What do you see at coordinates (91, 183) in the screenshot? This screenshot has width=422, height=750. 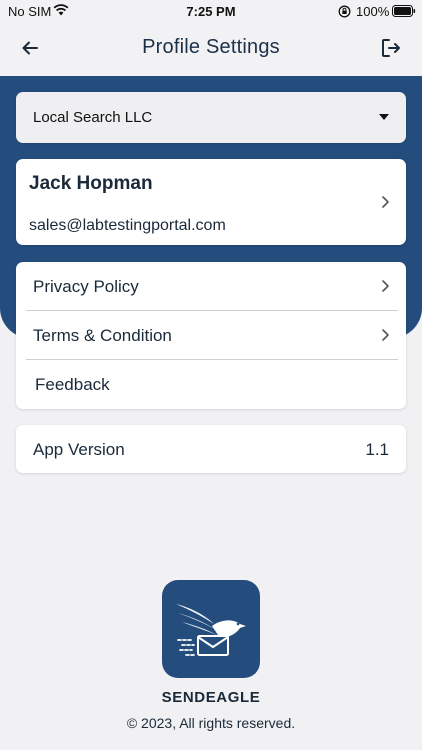 I see `profile-name: Jack Hopman` at bounding box center [91, 183].